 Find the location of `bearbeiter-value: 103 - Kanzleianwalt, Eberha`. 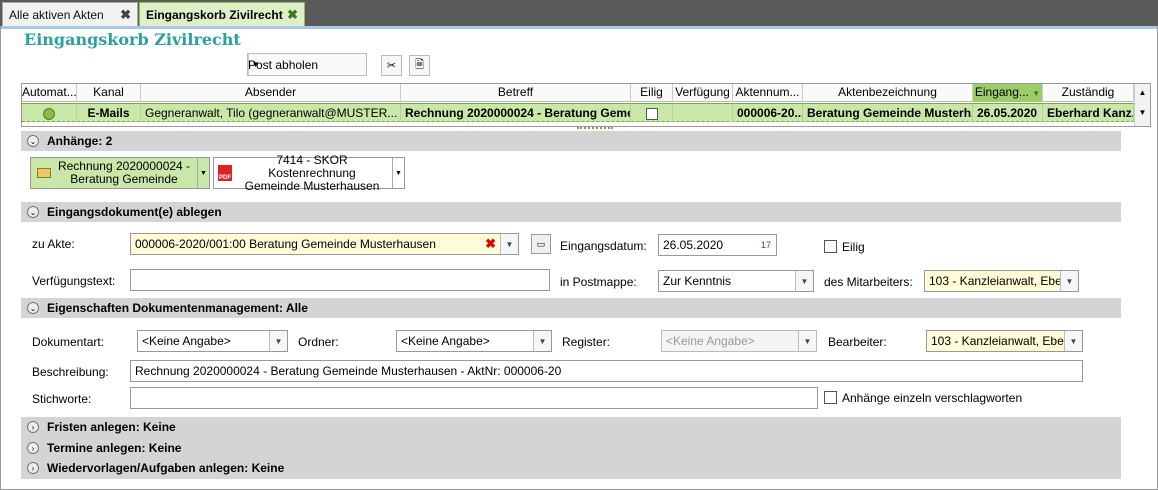

bearbeiter-value: 103 - Kanzleianwalt, Eberha is located at coordinates (997, 341).